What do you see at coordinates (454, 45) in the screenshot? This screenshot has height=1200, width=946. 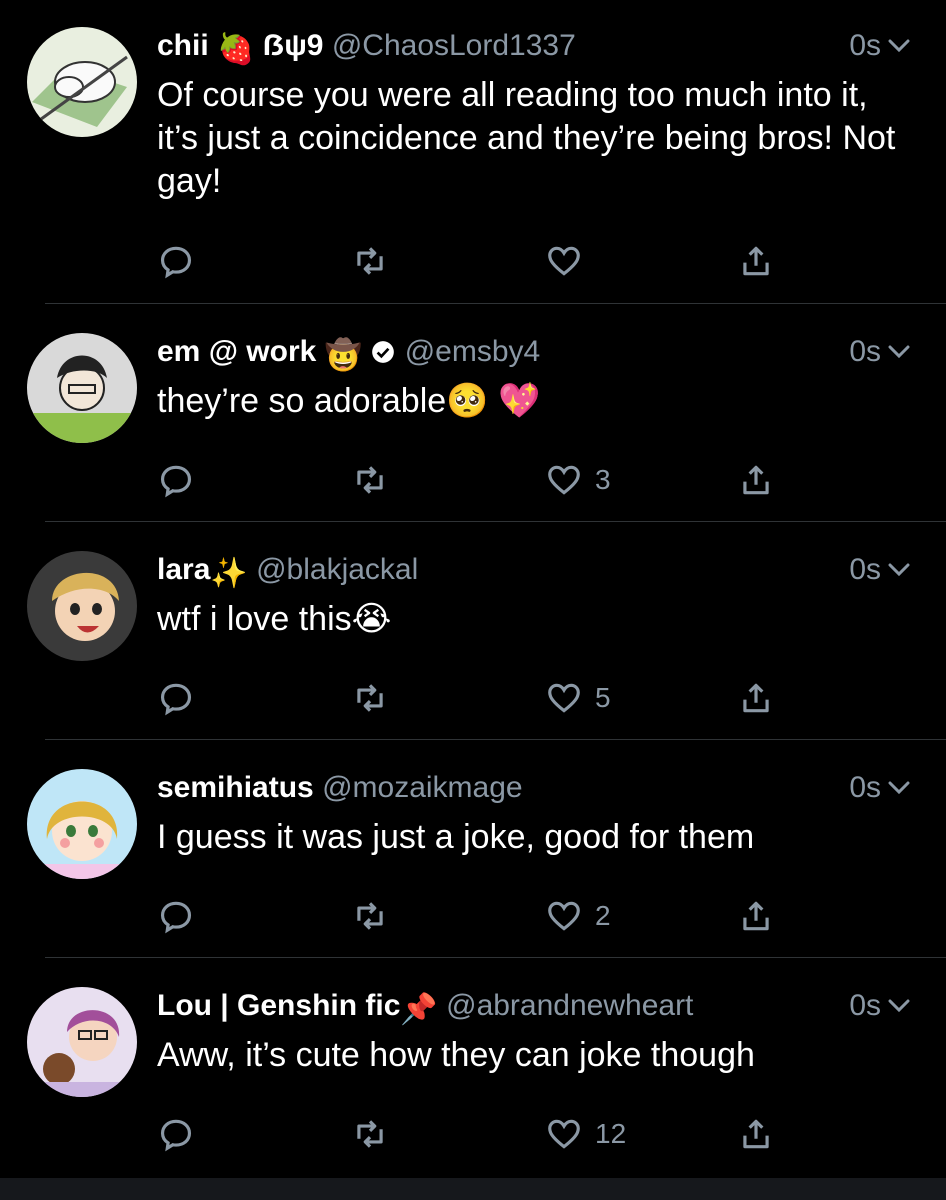 I see `handle: @ChaosLord1337` at bounding box center [454, 45].